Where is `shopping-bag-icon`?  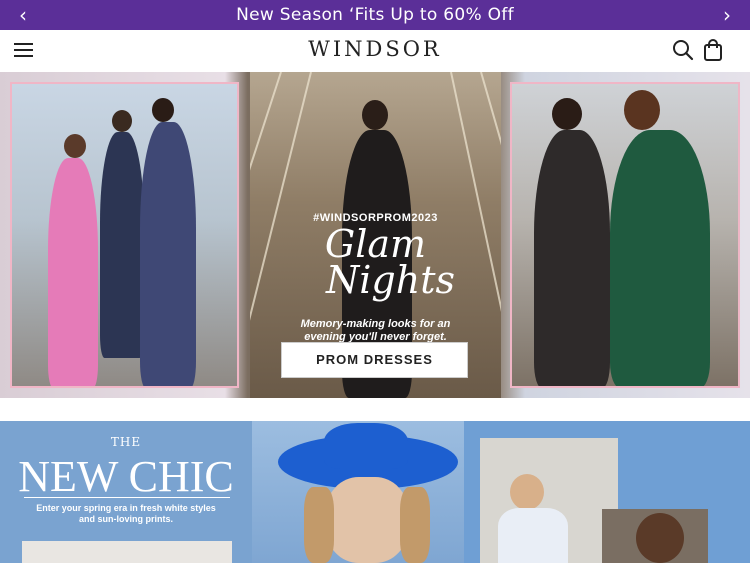
shopping-bag-icon is located at coordinates (713, 50).